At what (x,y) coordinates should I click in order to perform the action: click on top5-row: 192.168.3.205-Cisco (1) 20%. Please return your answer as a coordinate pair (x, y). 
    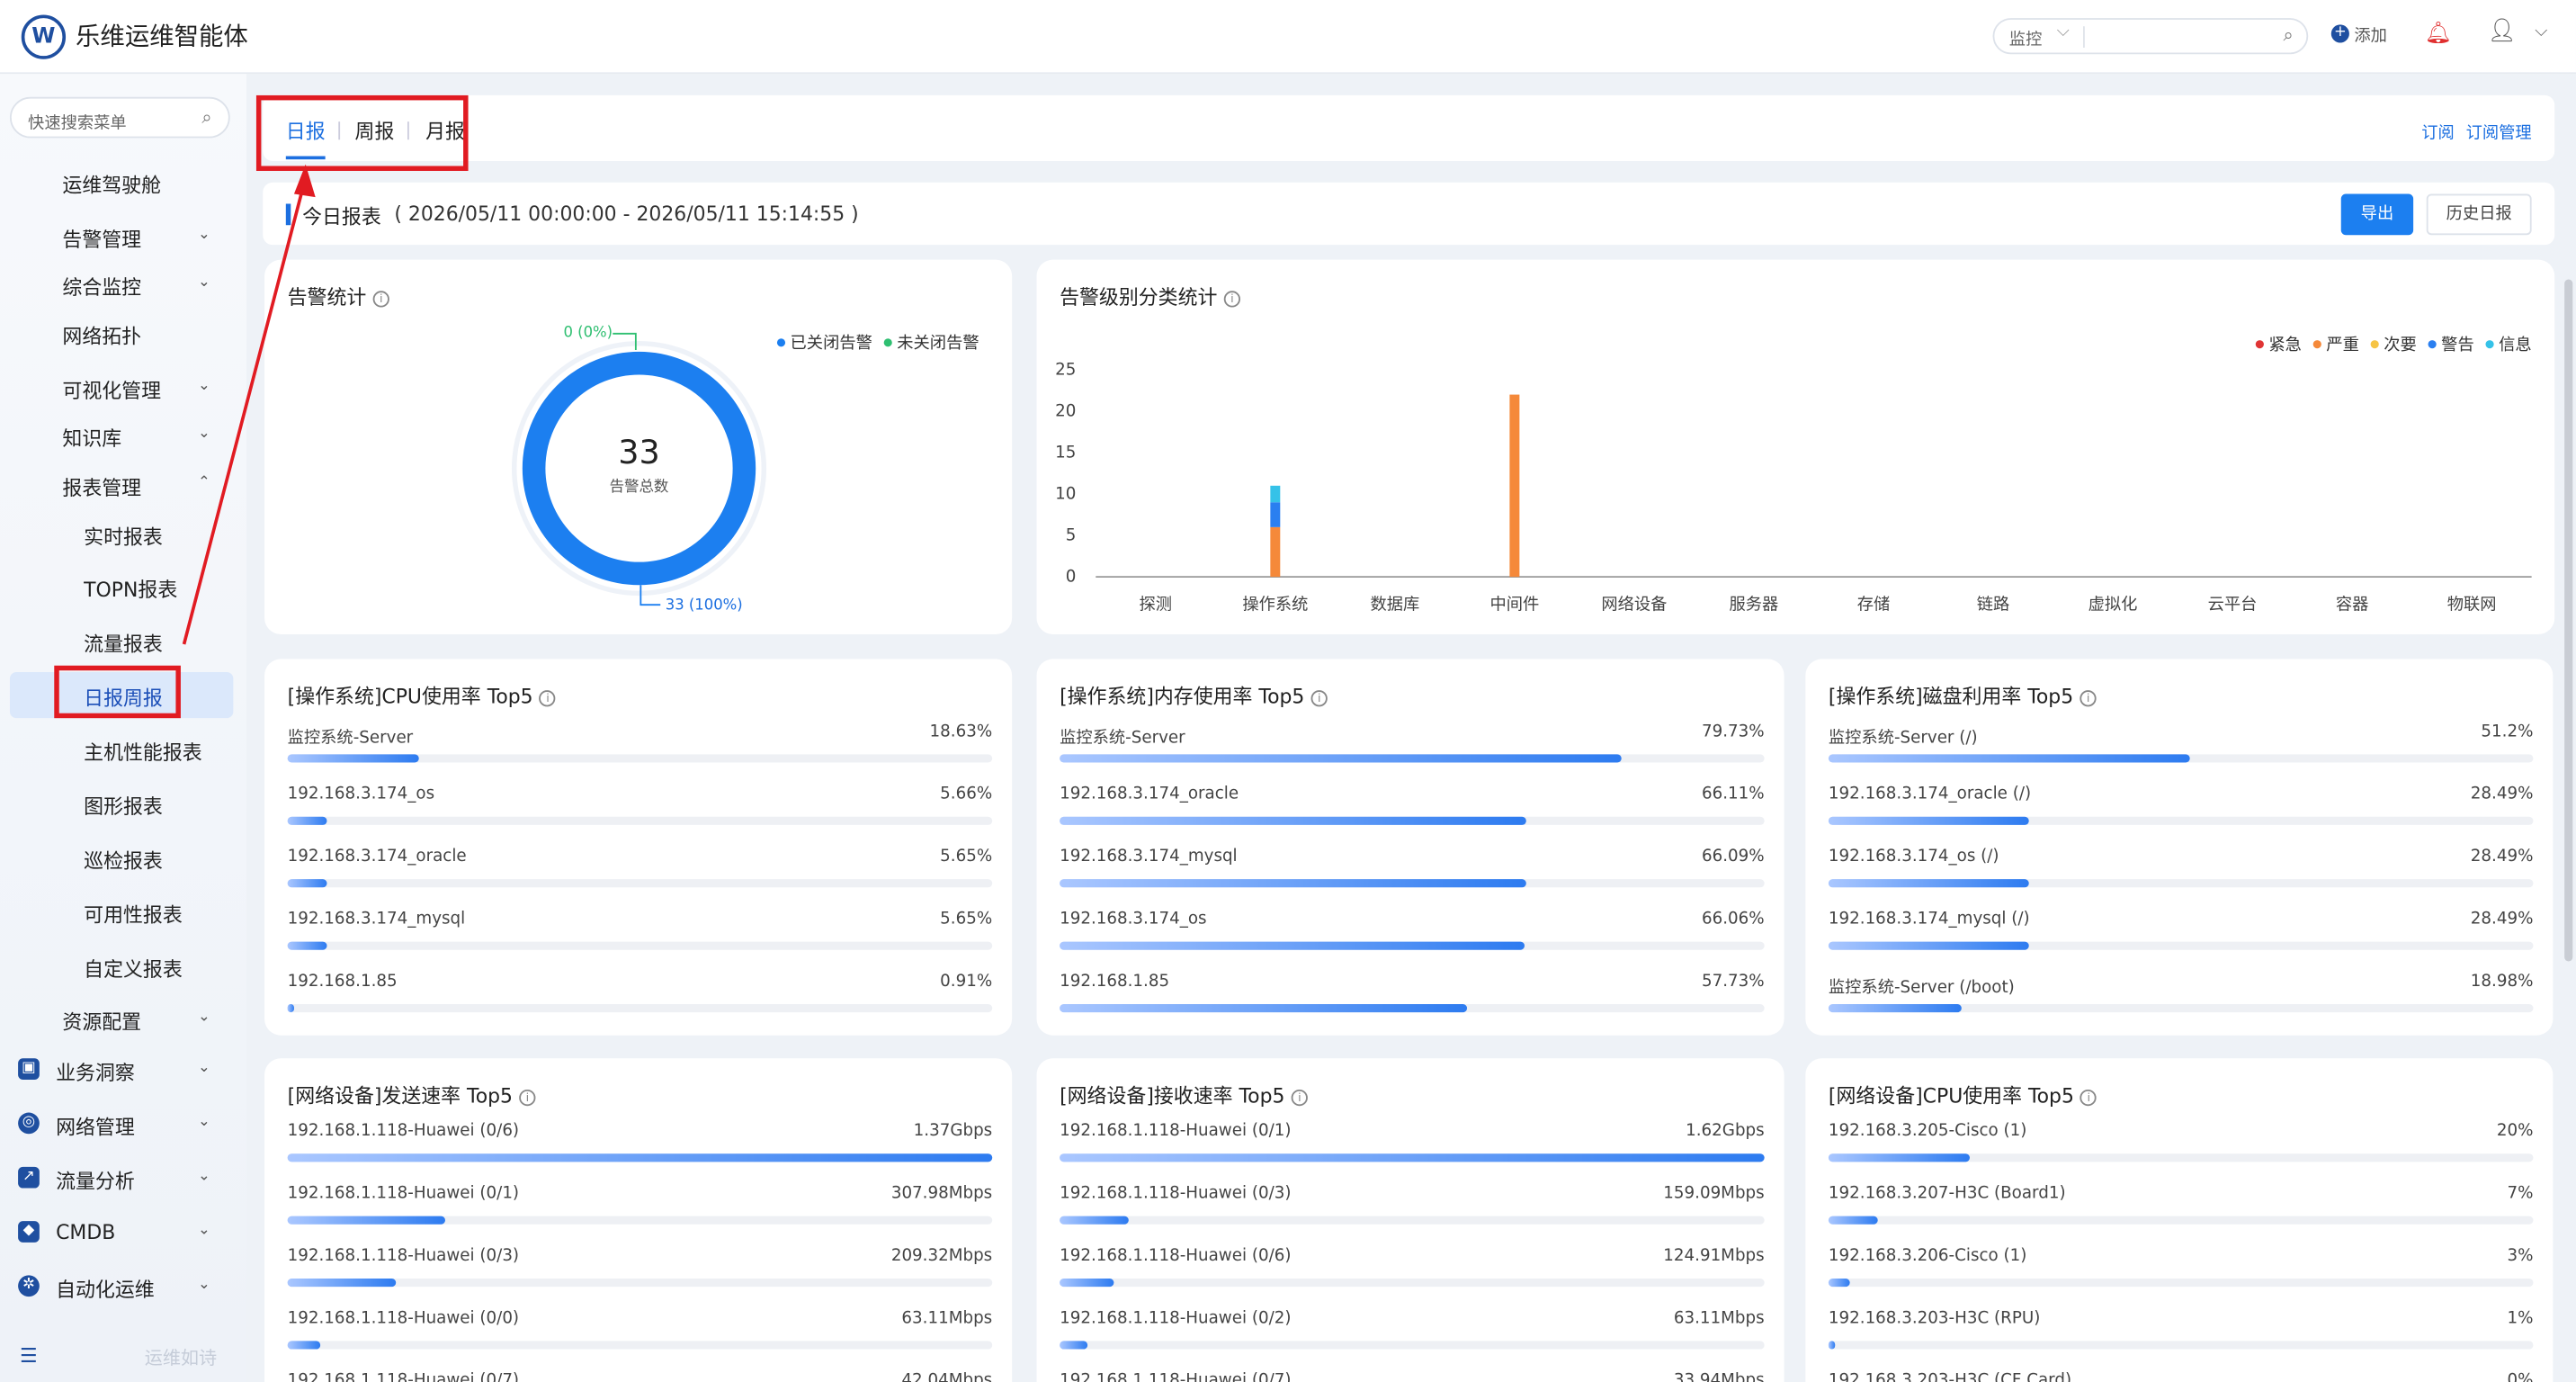
    Looking at the image, I should click on (2181, 1152).